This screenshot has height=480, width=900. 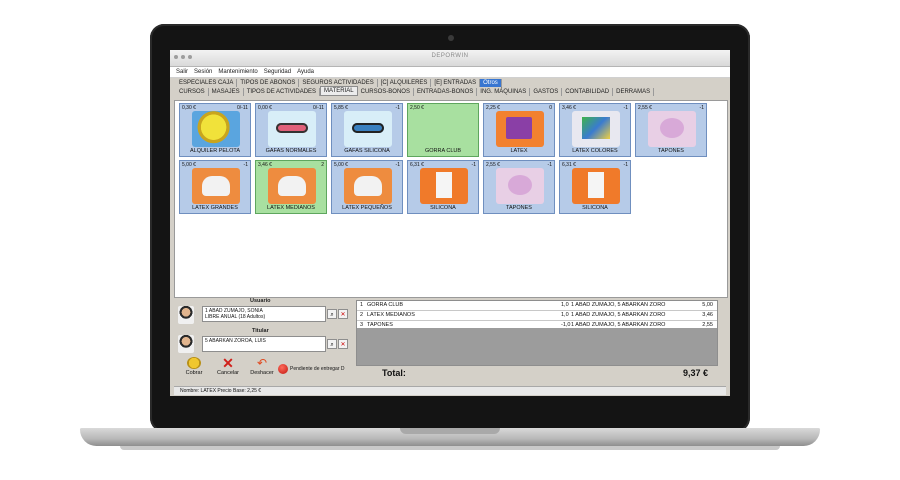 What do you see at coordinates (595, 151) in the screenshot?
I see `product-name: LATEX COLORES` at bounding box center [595, 151].